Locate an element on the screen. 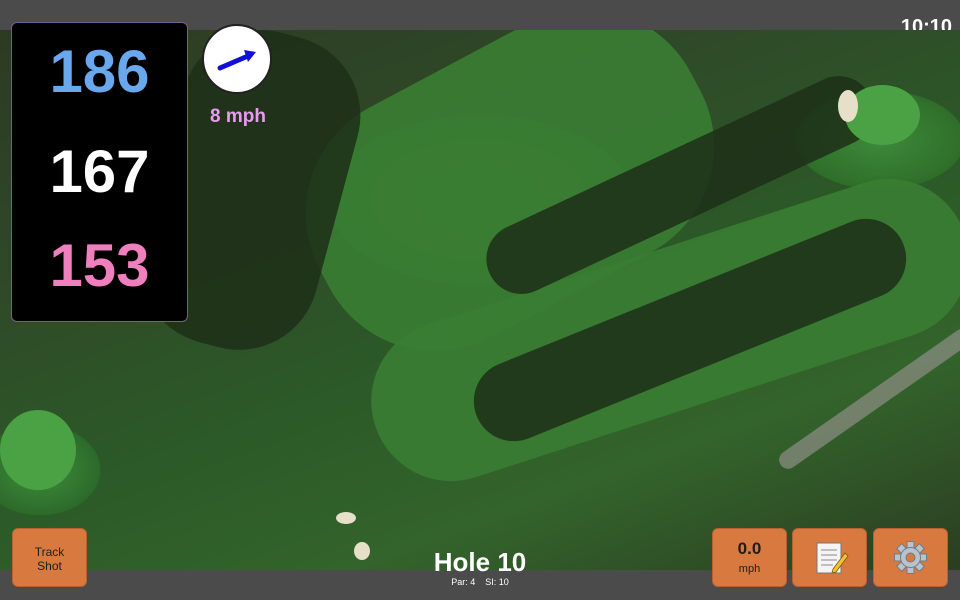 Image resolution: width=960 pixels, height=600 pixels. wind-indicator is located at coordinates (237, 59).